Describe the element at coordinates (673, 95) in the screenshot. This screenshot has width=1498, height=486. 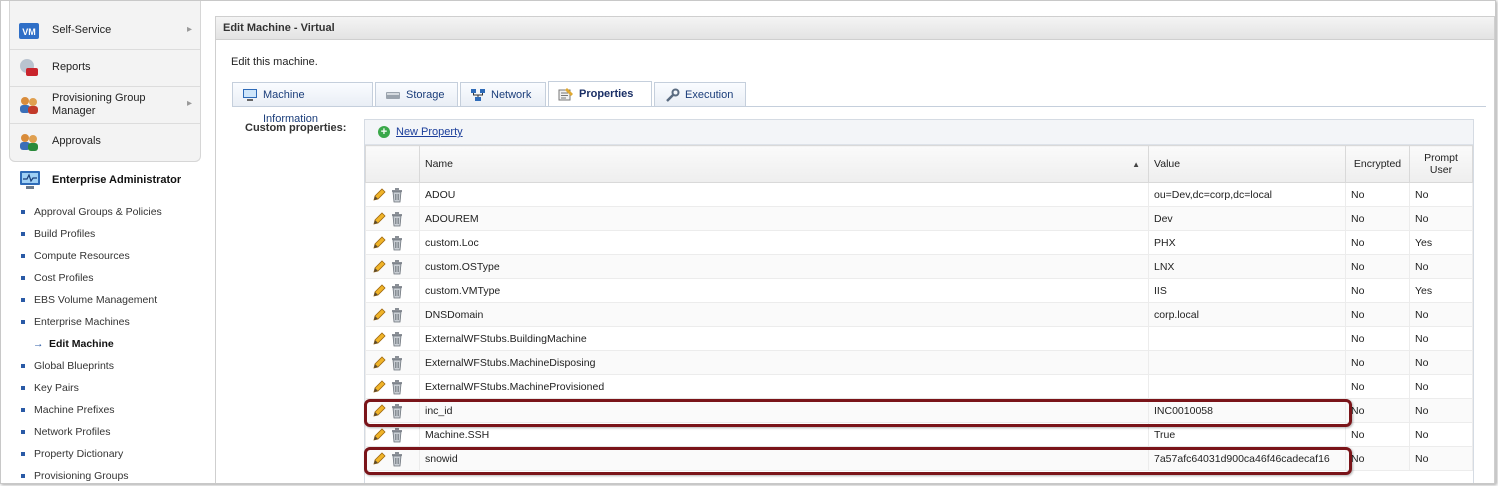
I see `wrench-icon` at that location.